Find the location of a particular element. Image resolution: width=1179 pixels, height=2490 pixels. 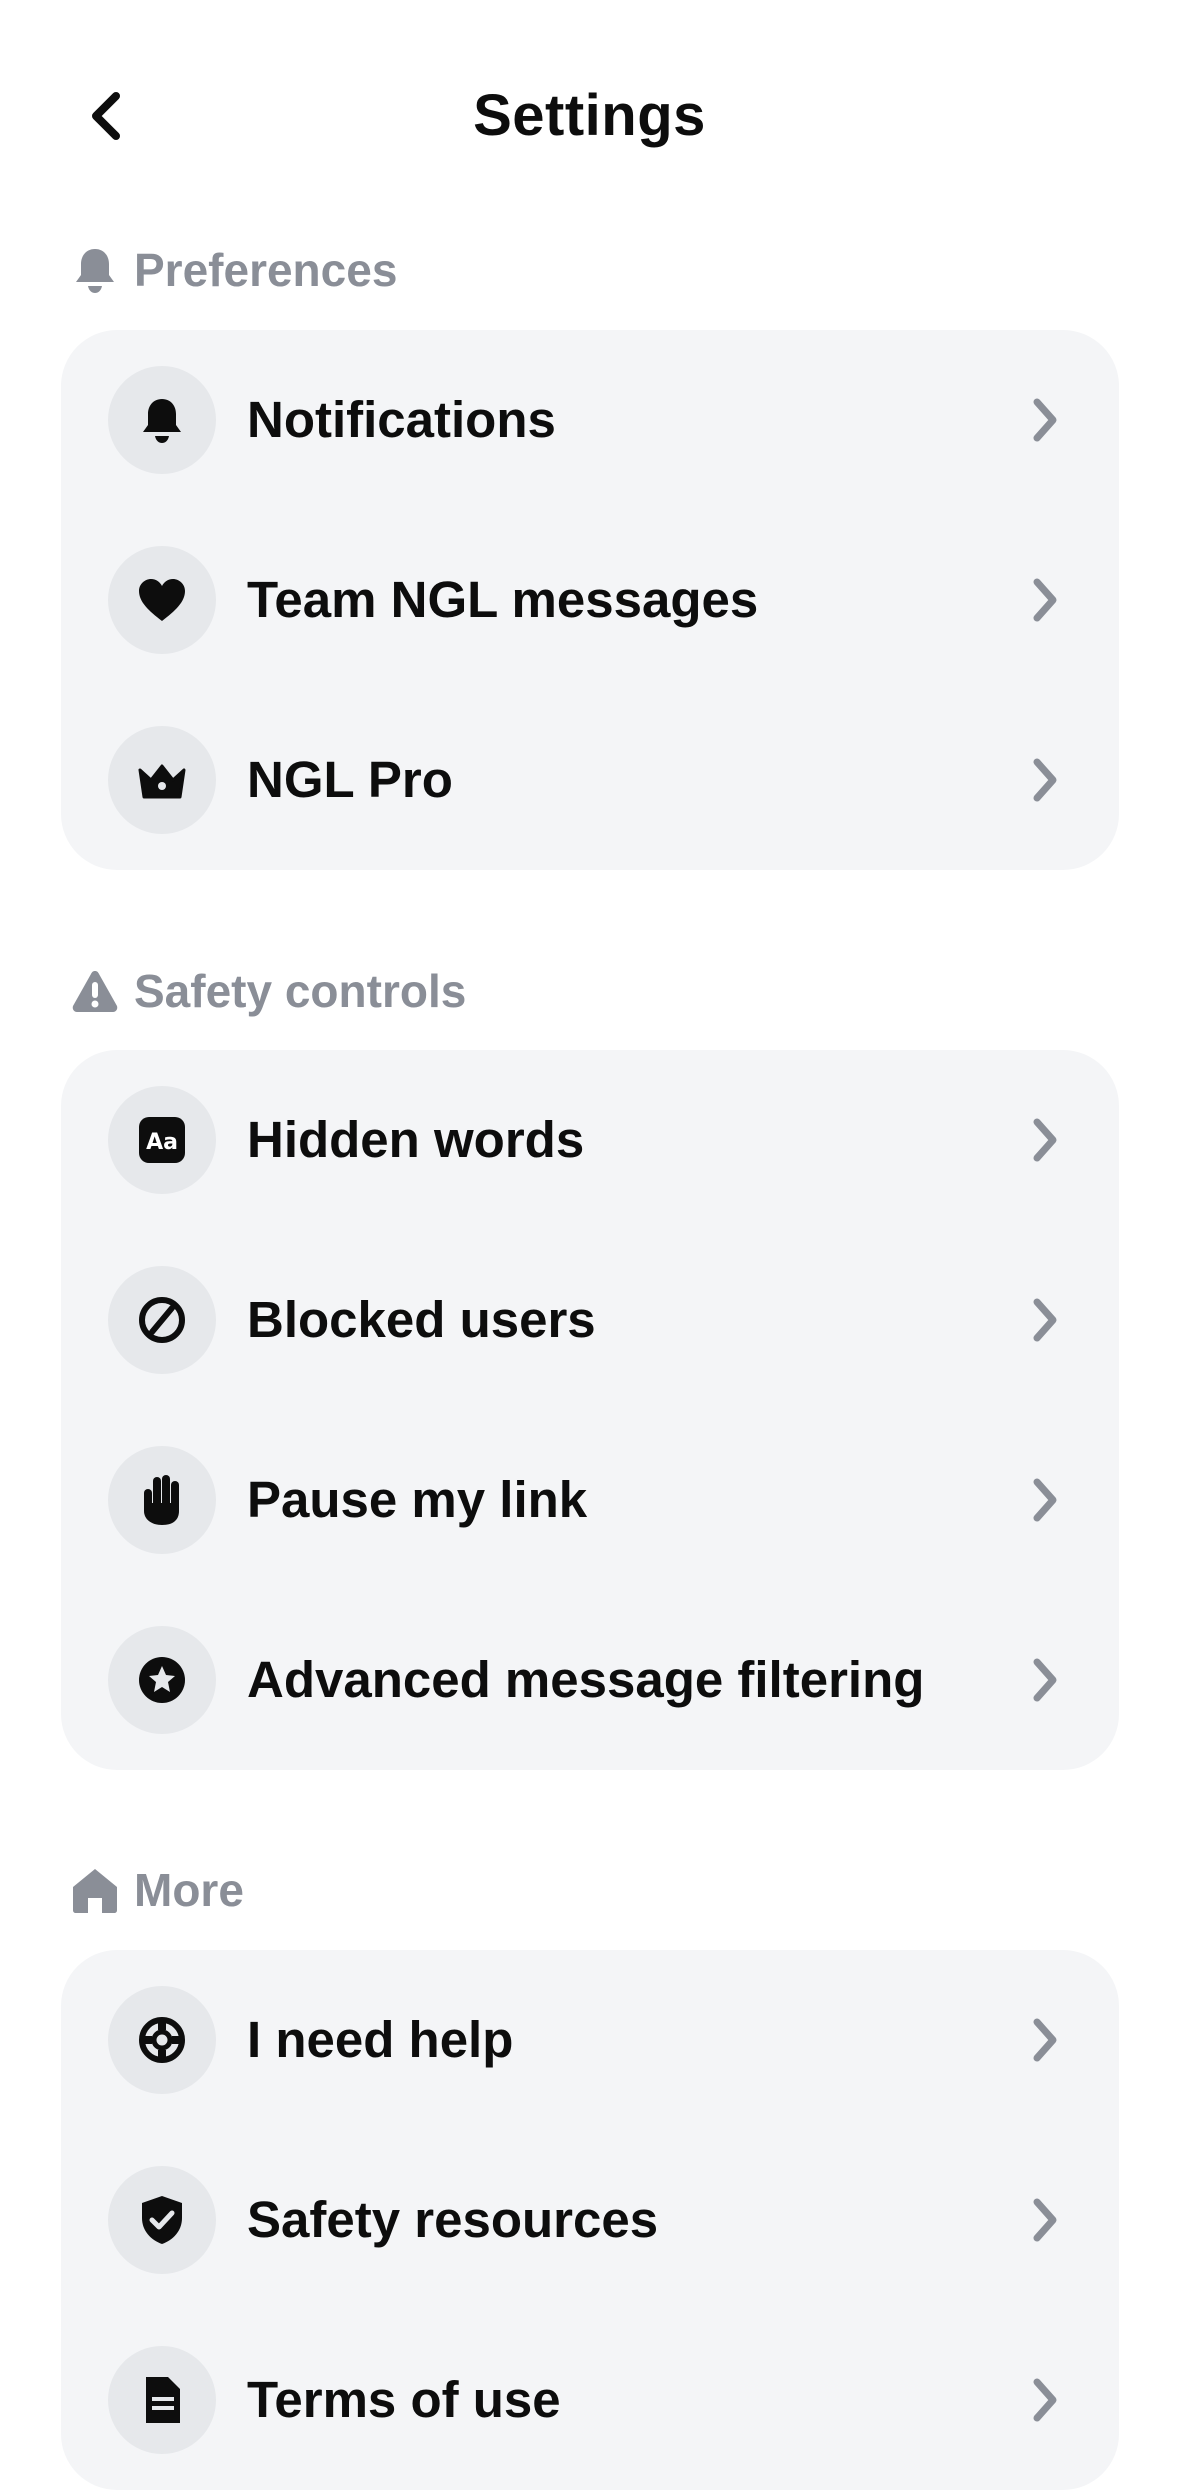

lifebuoy-icon is located at coordinates (162, 2040).